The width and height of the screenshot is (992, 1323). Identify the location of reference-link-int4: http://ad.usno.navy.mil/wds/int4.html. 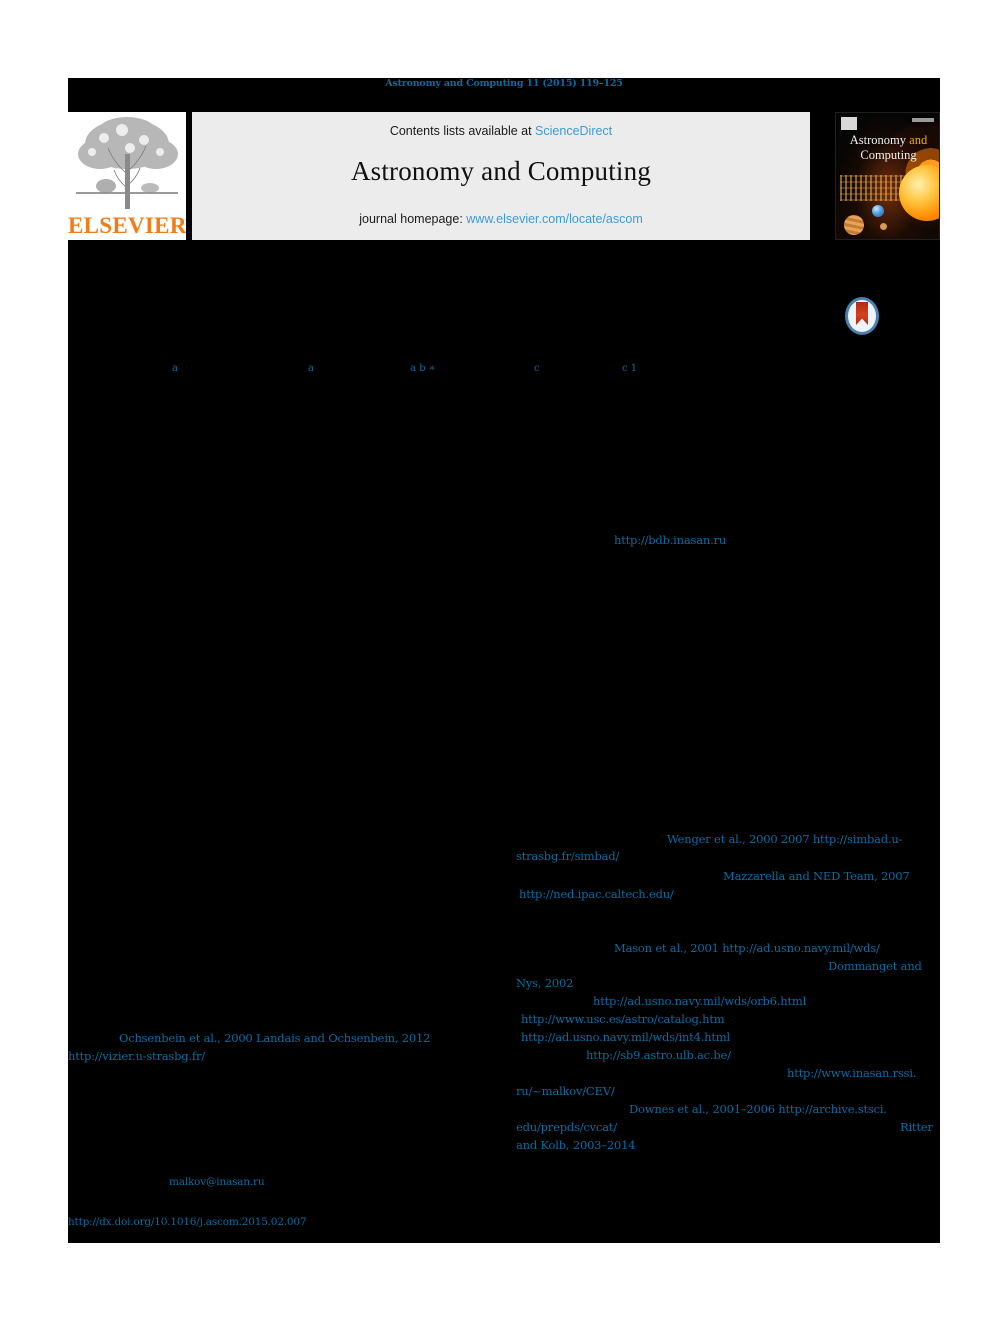
(625, 1037).